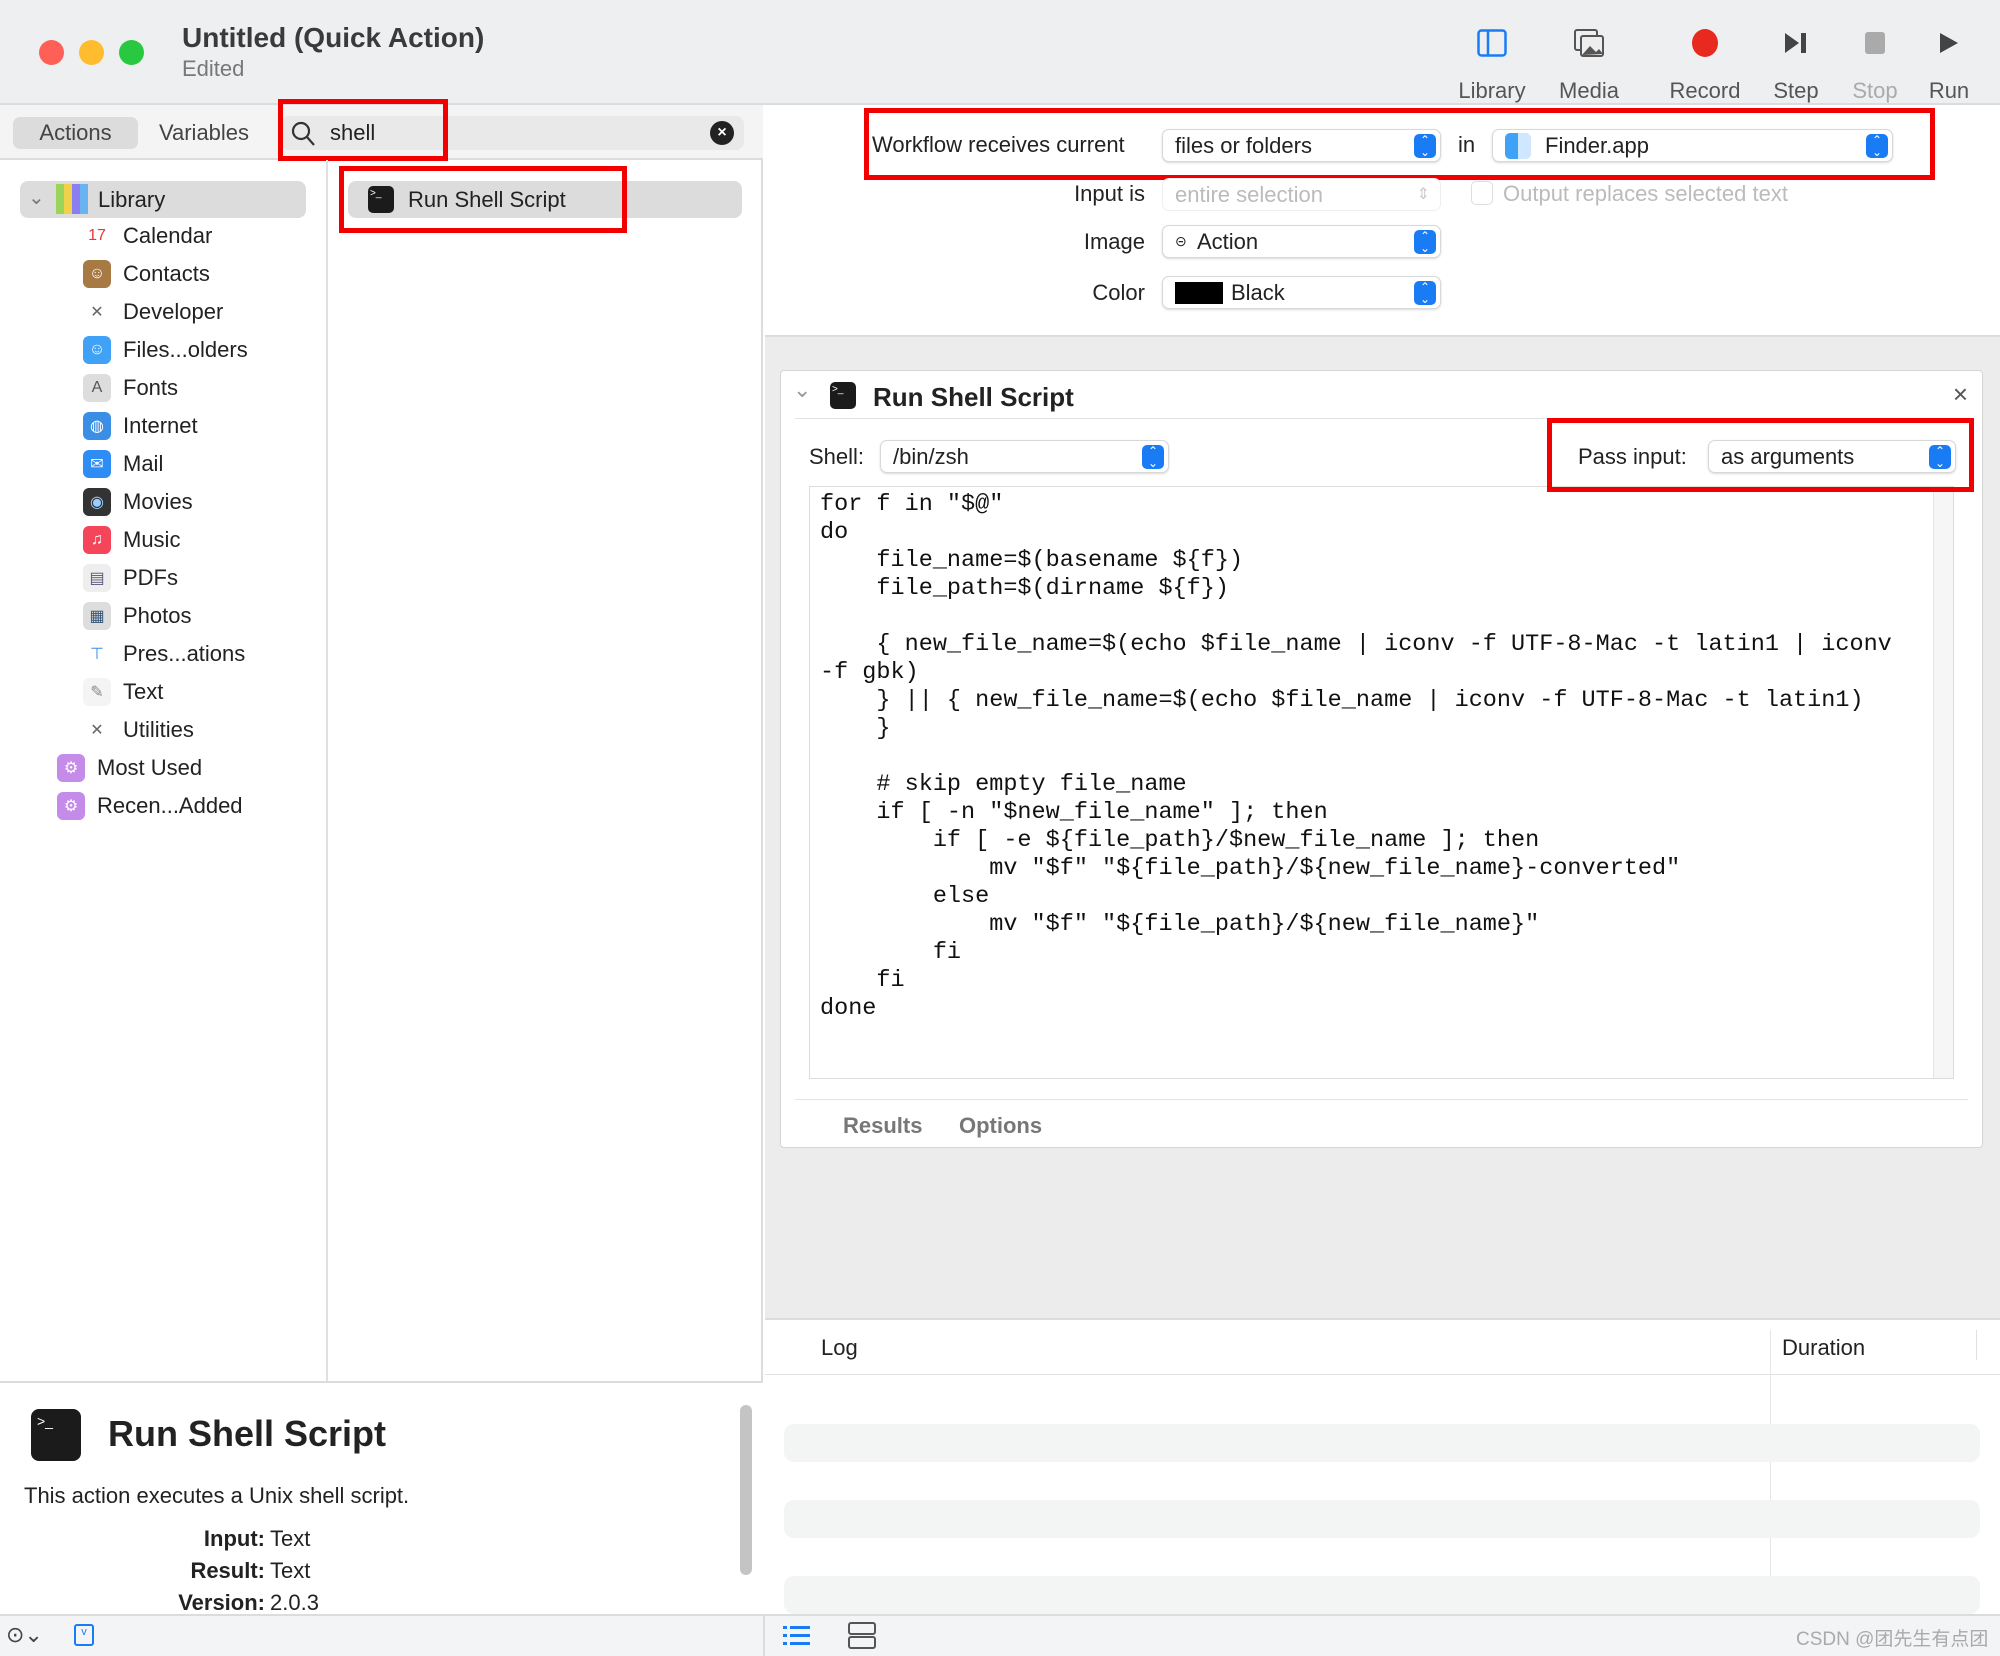 This screenshot has width=2000, height=1656. Describe the element at coordinates (84, 1635) in the screenshot. I see `description-toggle-icon: v` at that location.